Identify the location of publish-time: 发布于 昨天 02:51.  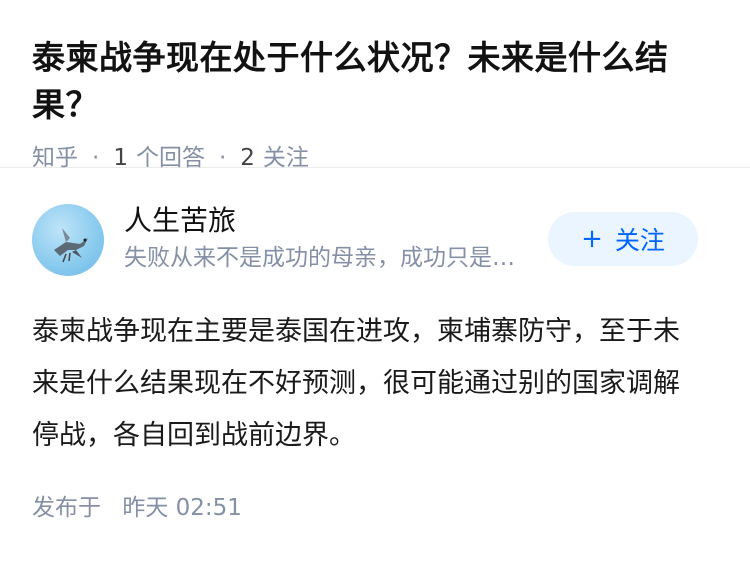
(375, 508).